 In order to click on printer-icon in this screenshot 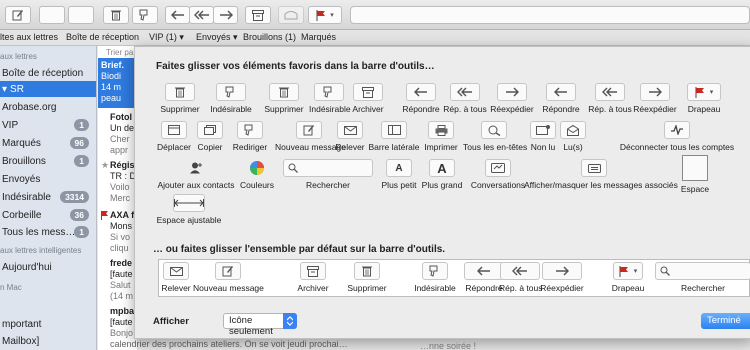, I will do `click(441, 130)`.